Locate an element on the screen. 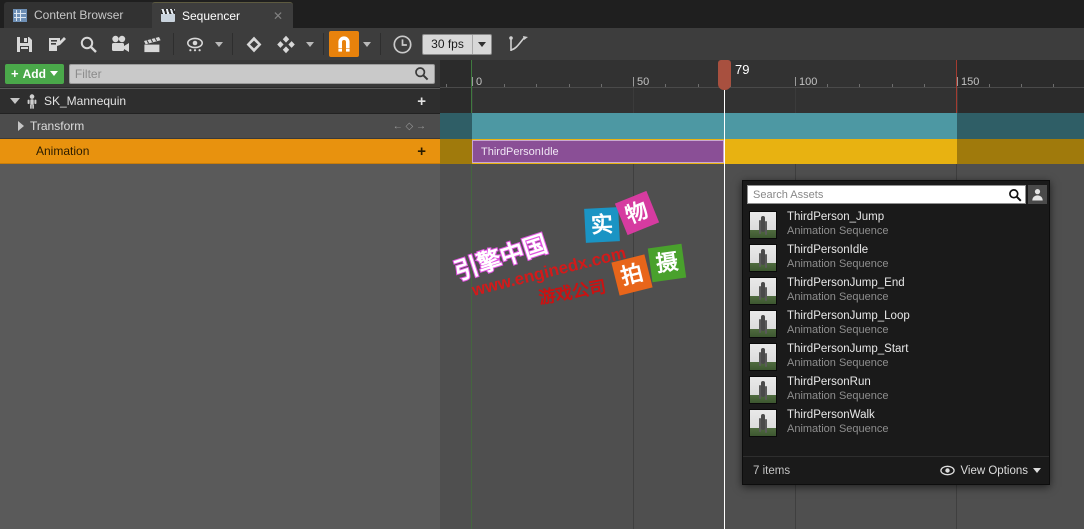 This screenshot has height=529, width=1084. tab-sequencer: Sequencer ✕ is located at coordinates (223, 15).